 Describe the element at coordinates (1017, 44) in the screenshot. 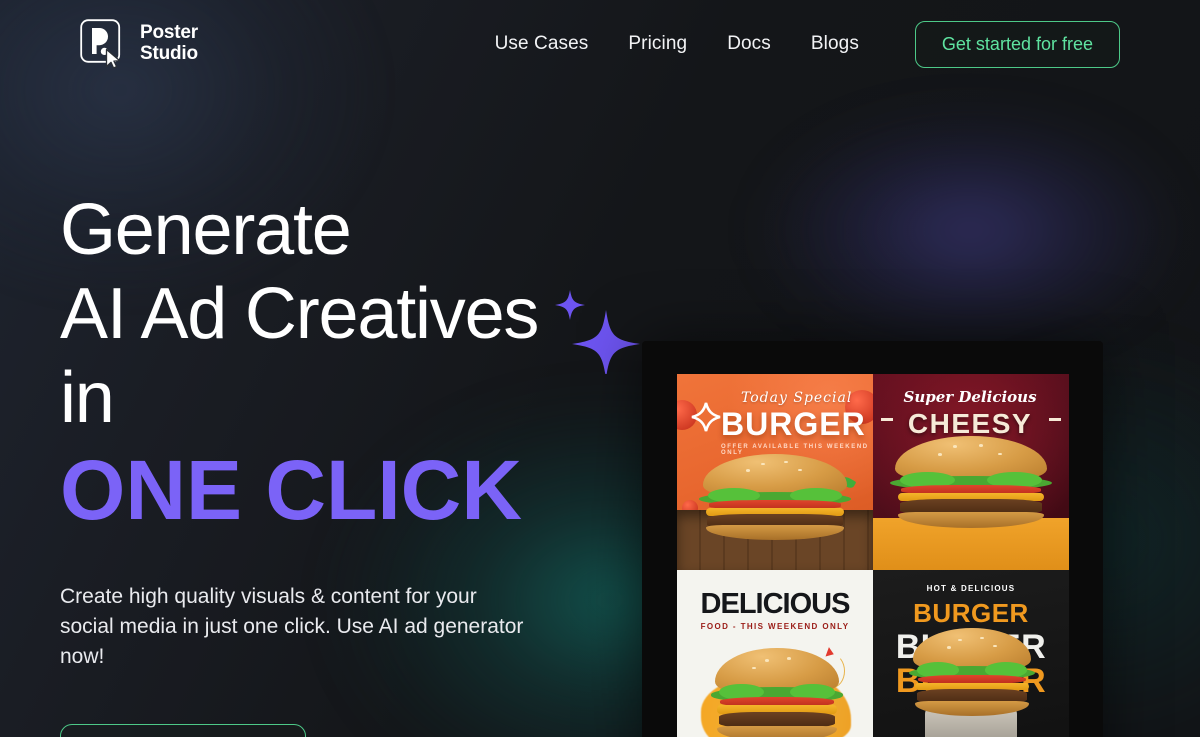

I see `header-get-started-button: Get started for free` at that location.